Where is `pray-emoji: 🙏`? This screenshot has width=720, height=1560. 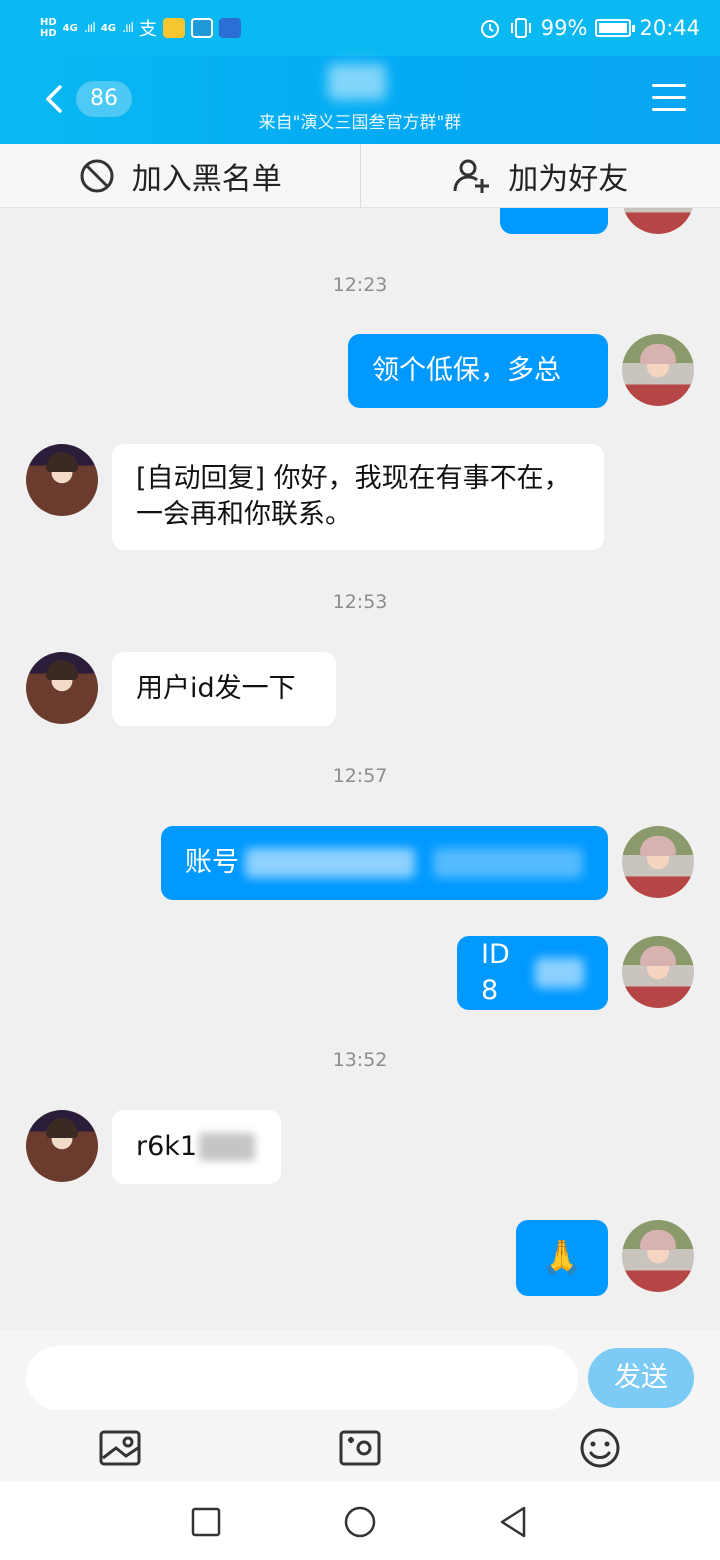
pray-emoji: 🙏 is located at coordinates (562, 1258).